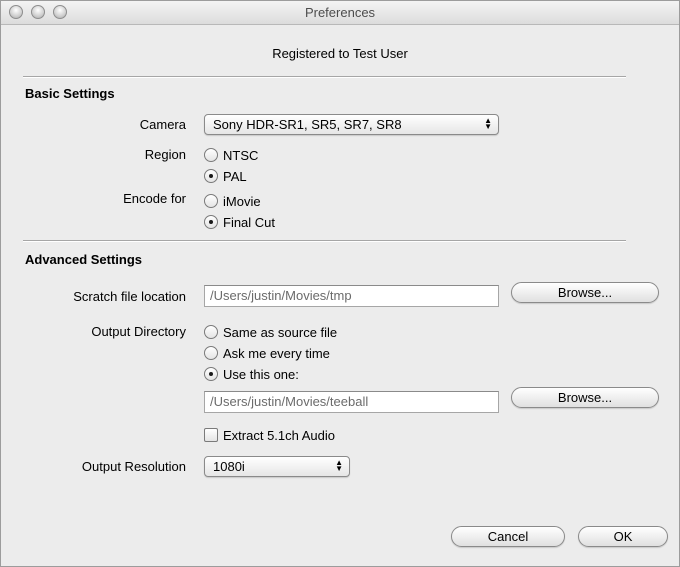 Image resolution: width=680 pixels, height=567 pixels. Describe the element at coordinates (351, 402) in the screenshot. I see `output-directory-field: /Users/justin/Movies/teeball` at that location.